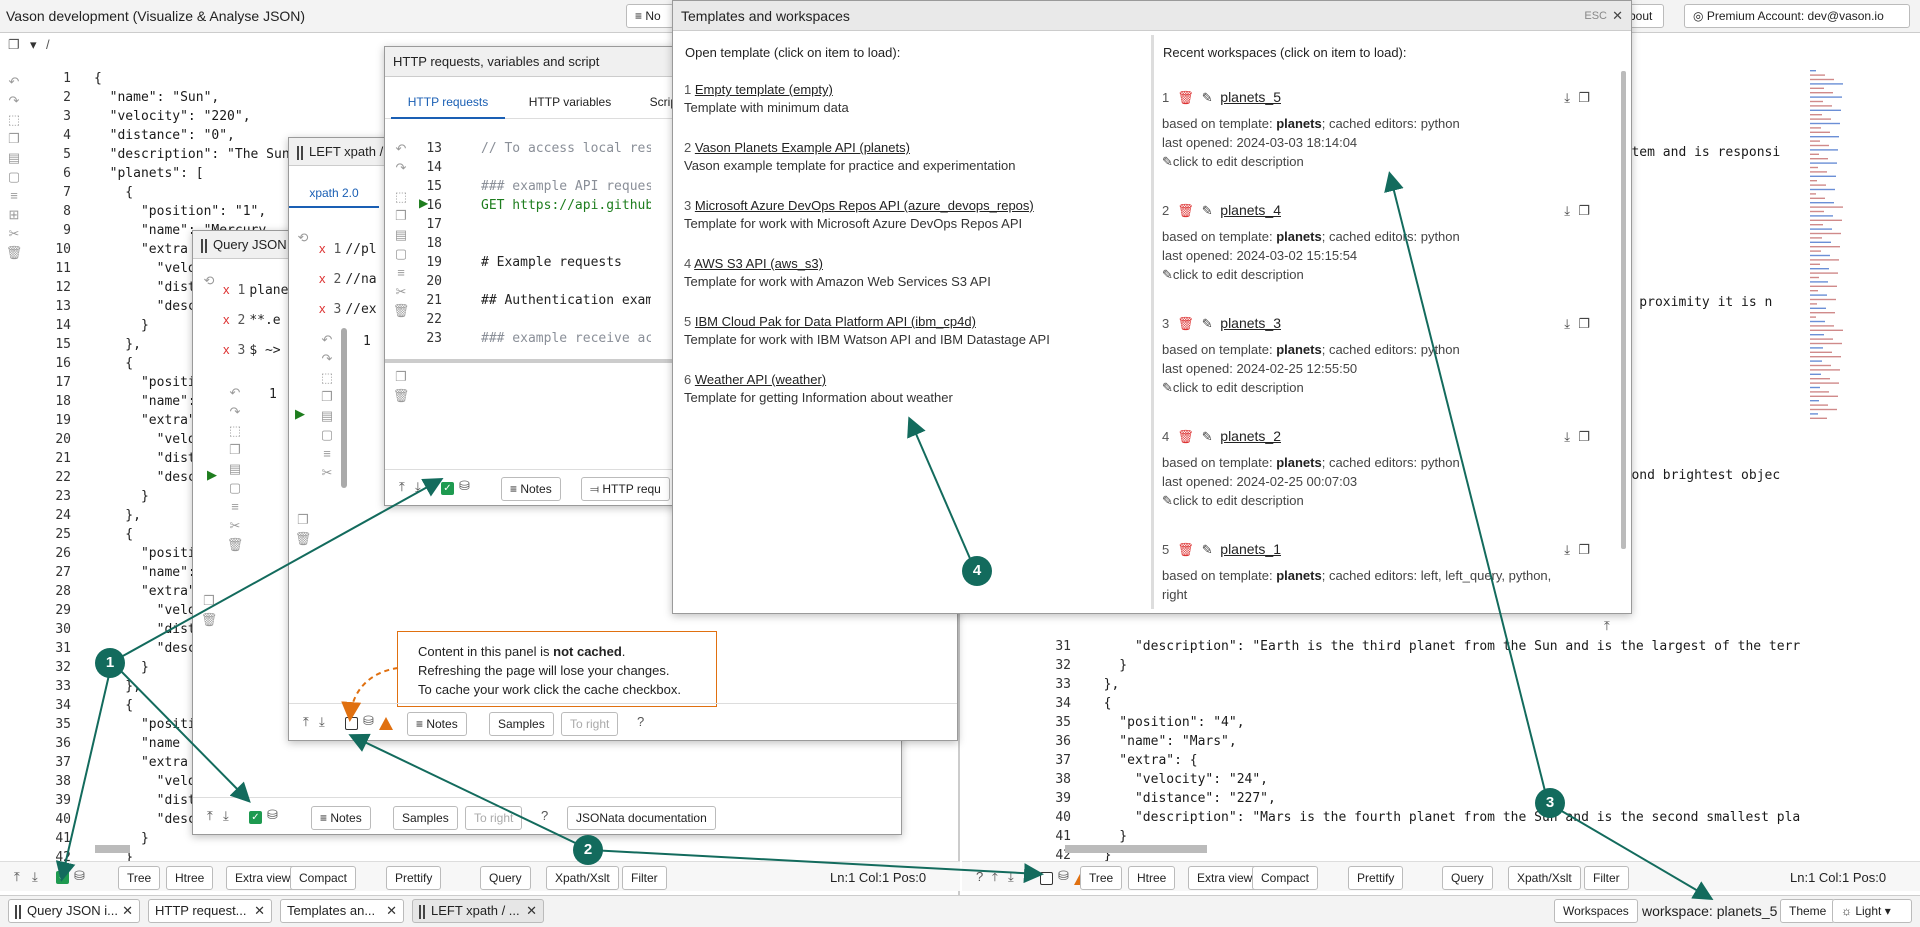  I want to click on arrow-2-xpath, so click(469, 792).